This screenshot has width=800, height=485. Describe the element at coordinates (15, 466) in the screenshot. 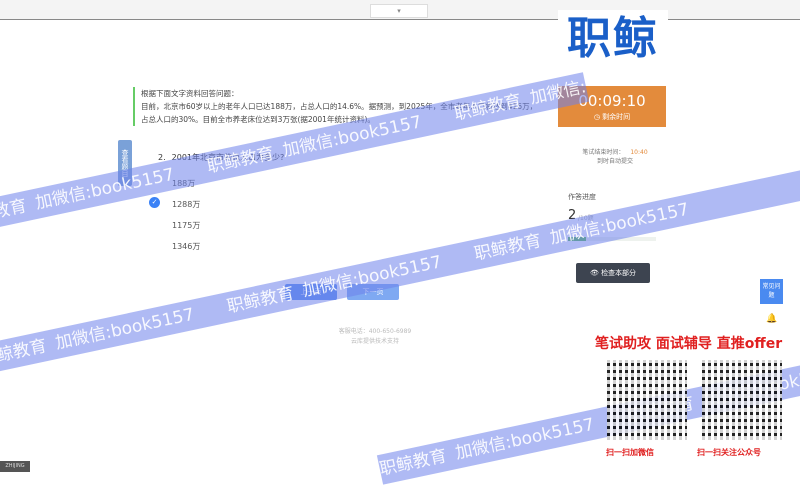

I see `corner-badge: ZHIJING` at that location.